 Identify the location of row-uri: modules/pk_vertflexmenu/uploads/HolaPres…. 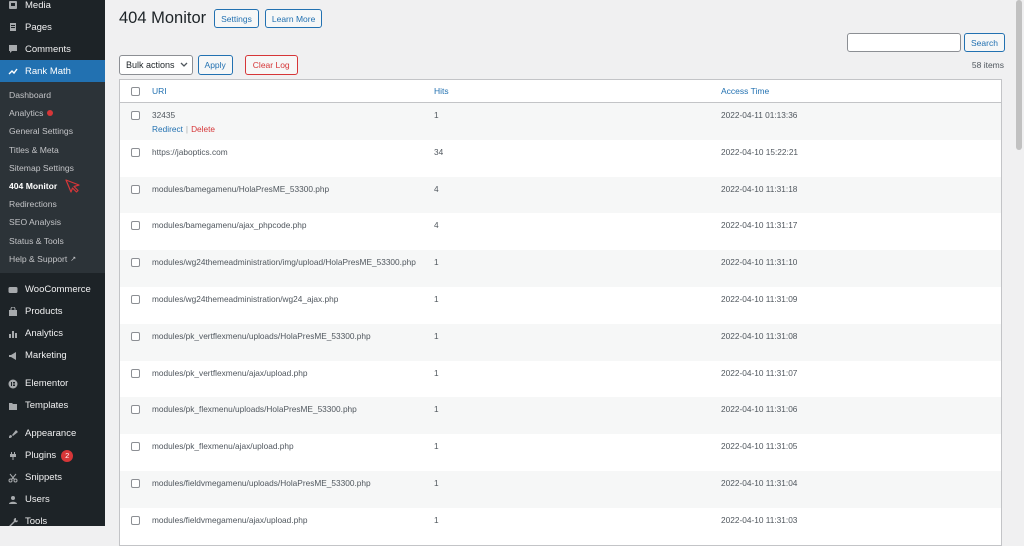
(261, 335).